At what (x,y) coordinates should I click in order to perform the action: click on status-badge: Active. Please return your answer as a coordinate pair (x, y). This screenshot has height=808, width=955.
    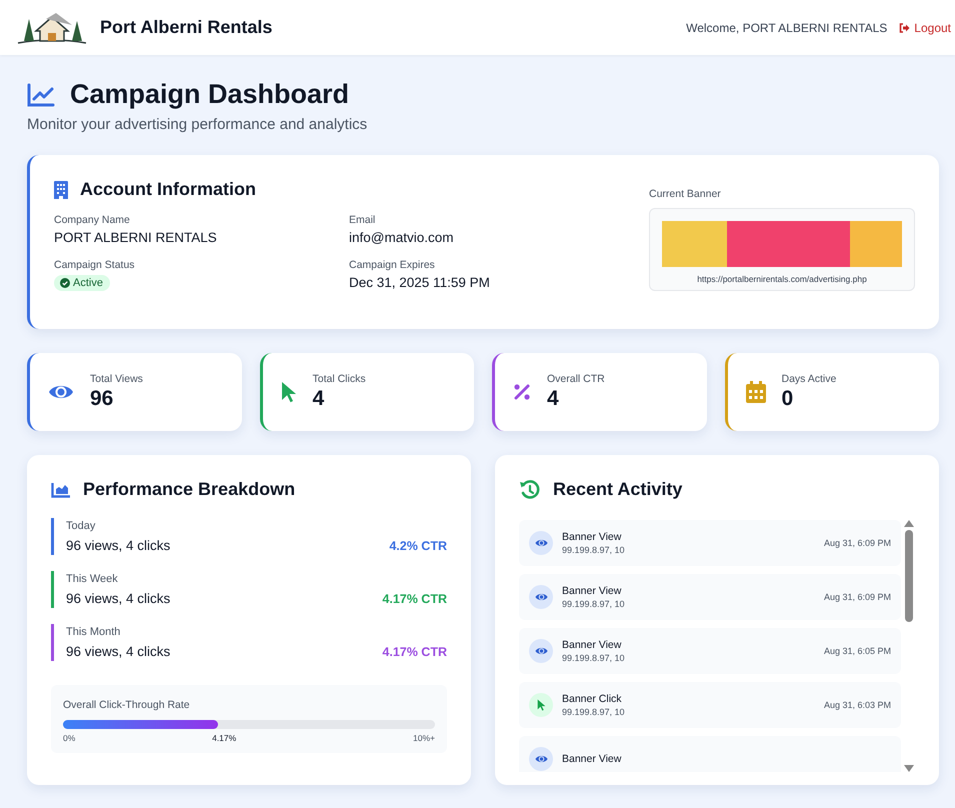
    Looking at the image, I should click on (82, 283).